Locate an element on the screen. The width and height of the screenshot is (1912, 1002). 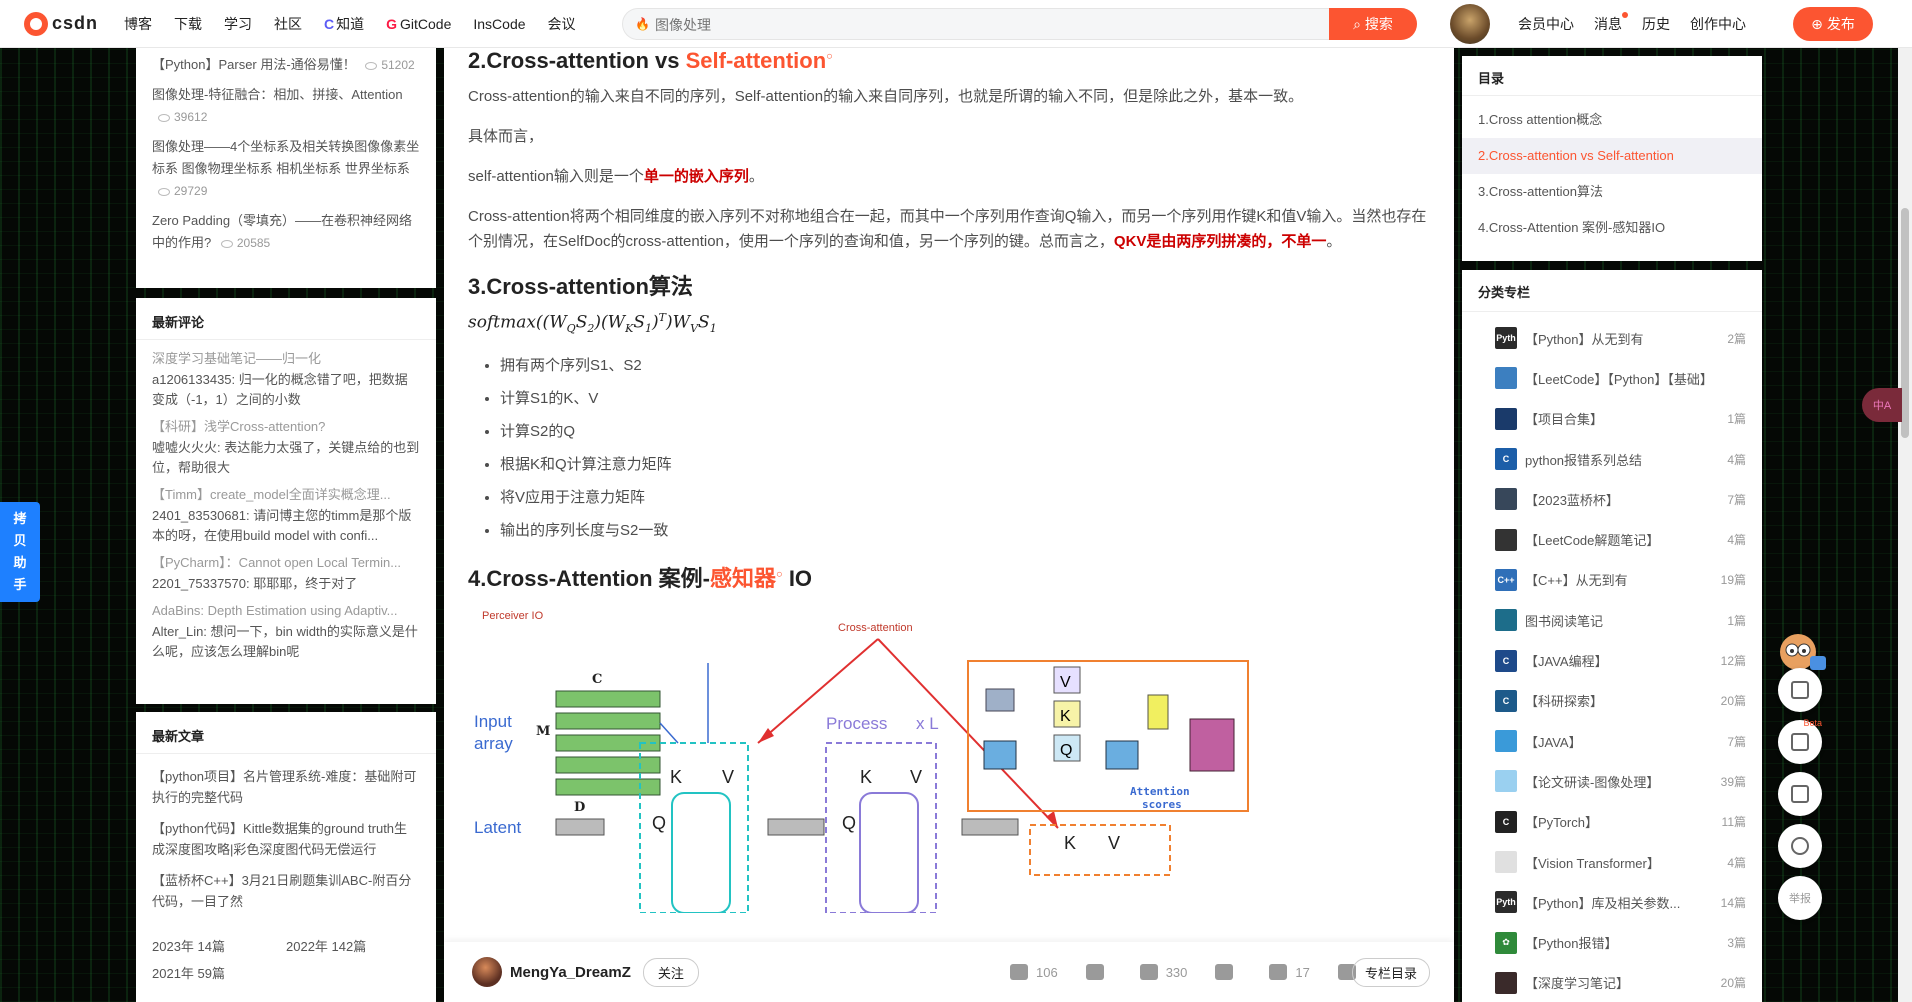
category-item: 【Vision Transformer】 4篇 is located at coordinates (1612, 862).